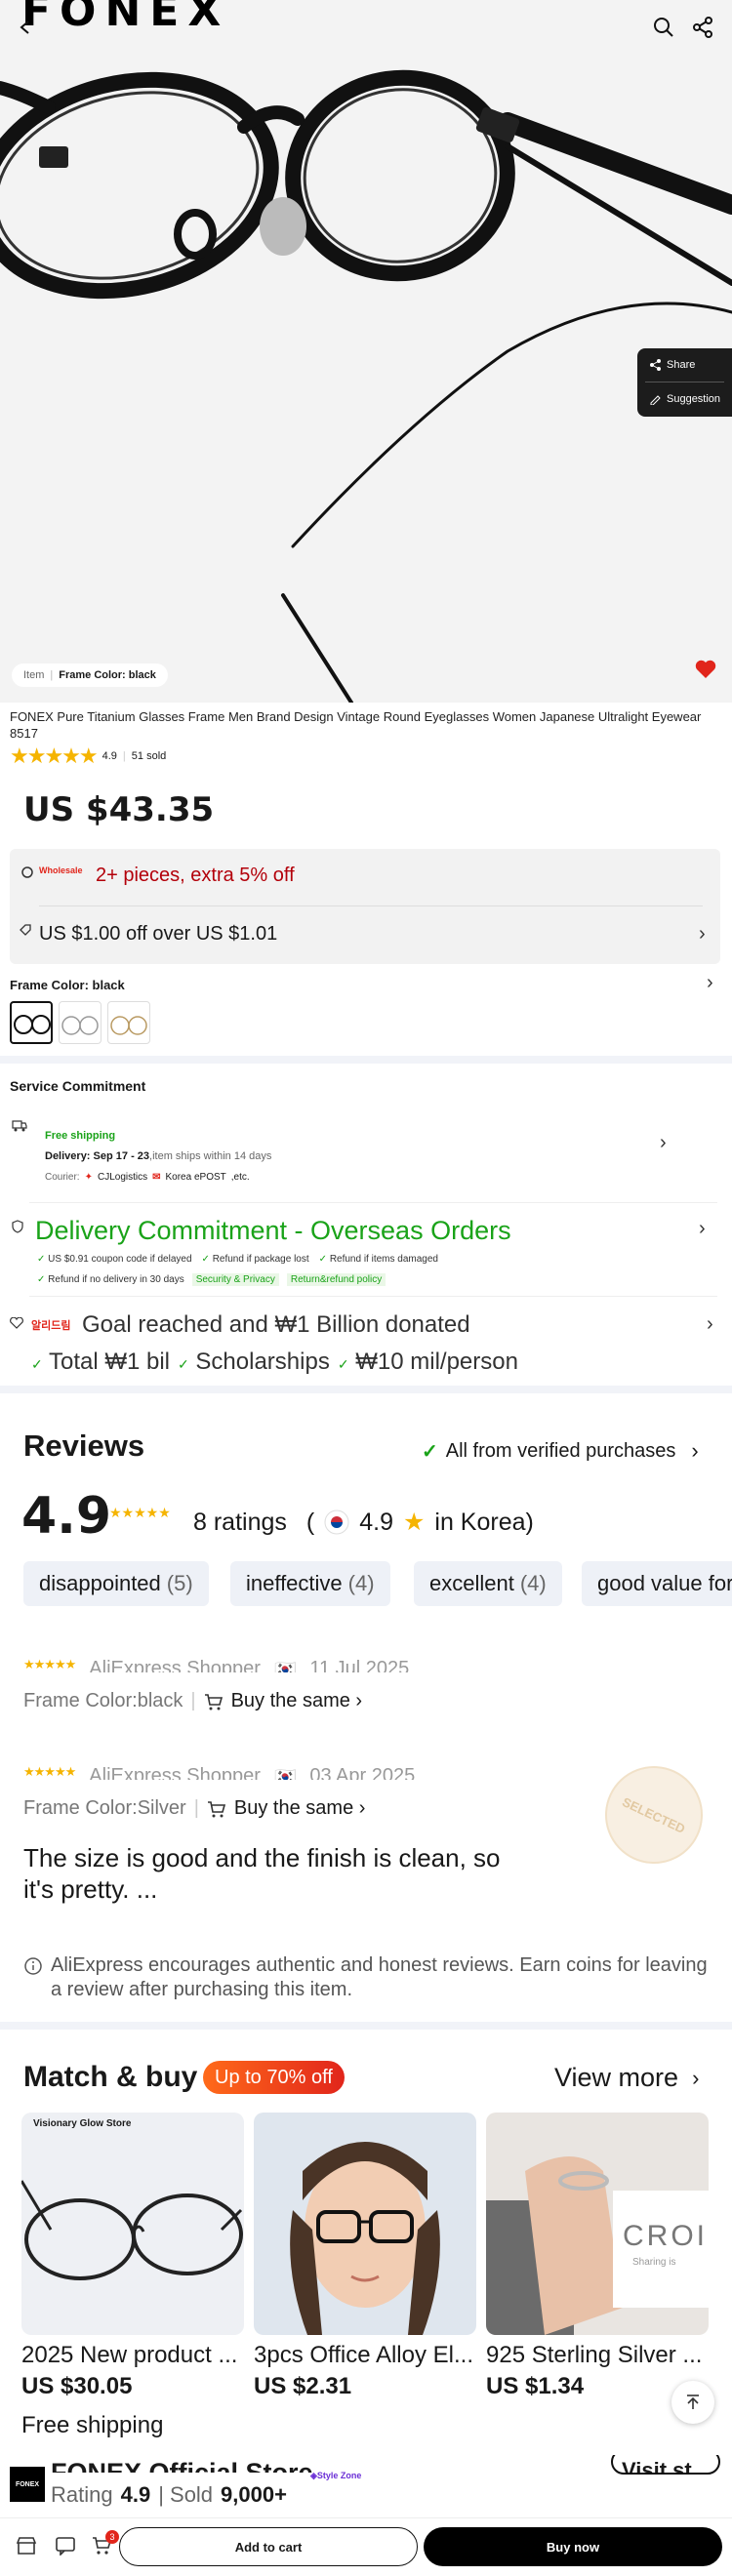 This screenshot has width=732, height=2576. I want to click on korea-score: 4.9, so click(376, 1522).